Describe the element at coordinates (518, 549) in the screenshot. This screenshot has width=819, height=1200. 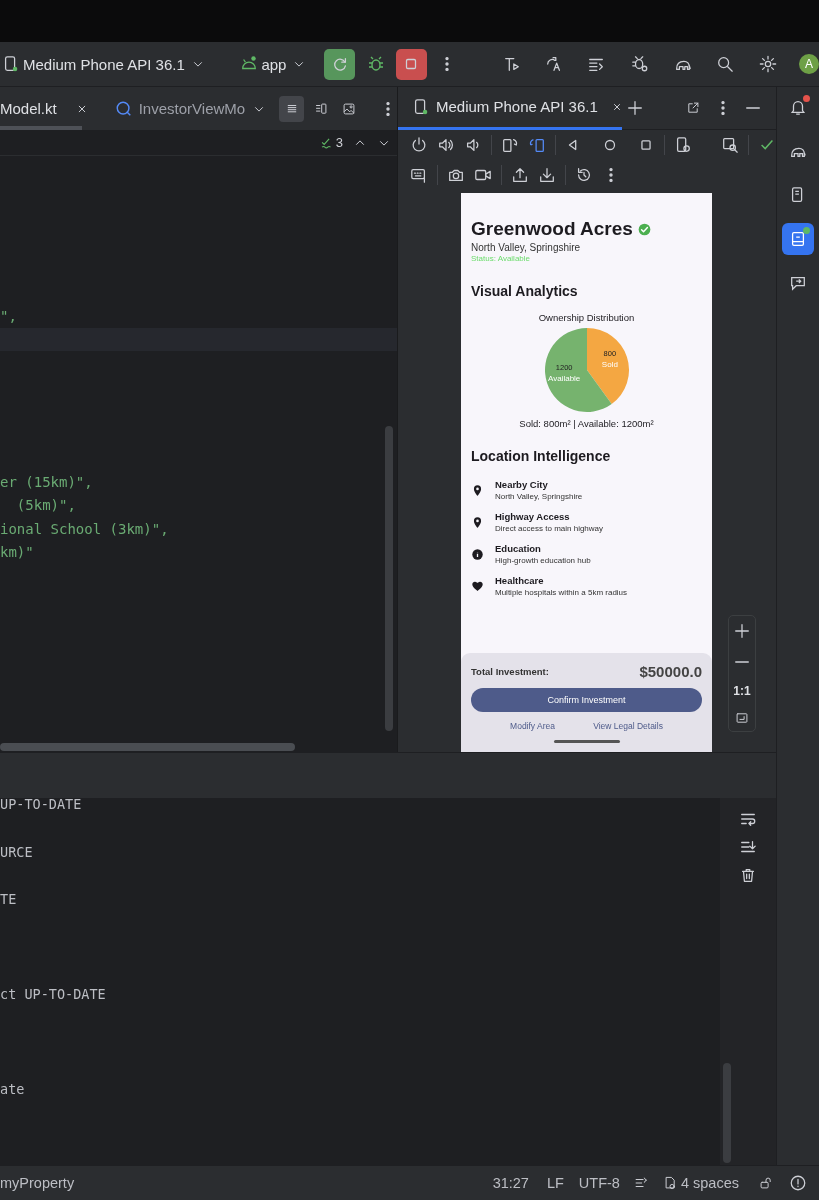
I see `feature-title: Education` at that location.